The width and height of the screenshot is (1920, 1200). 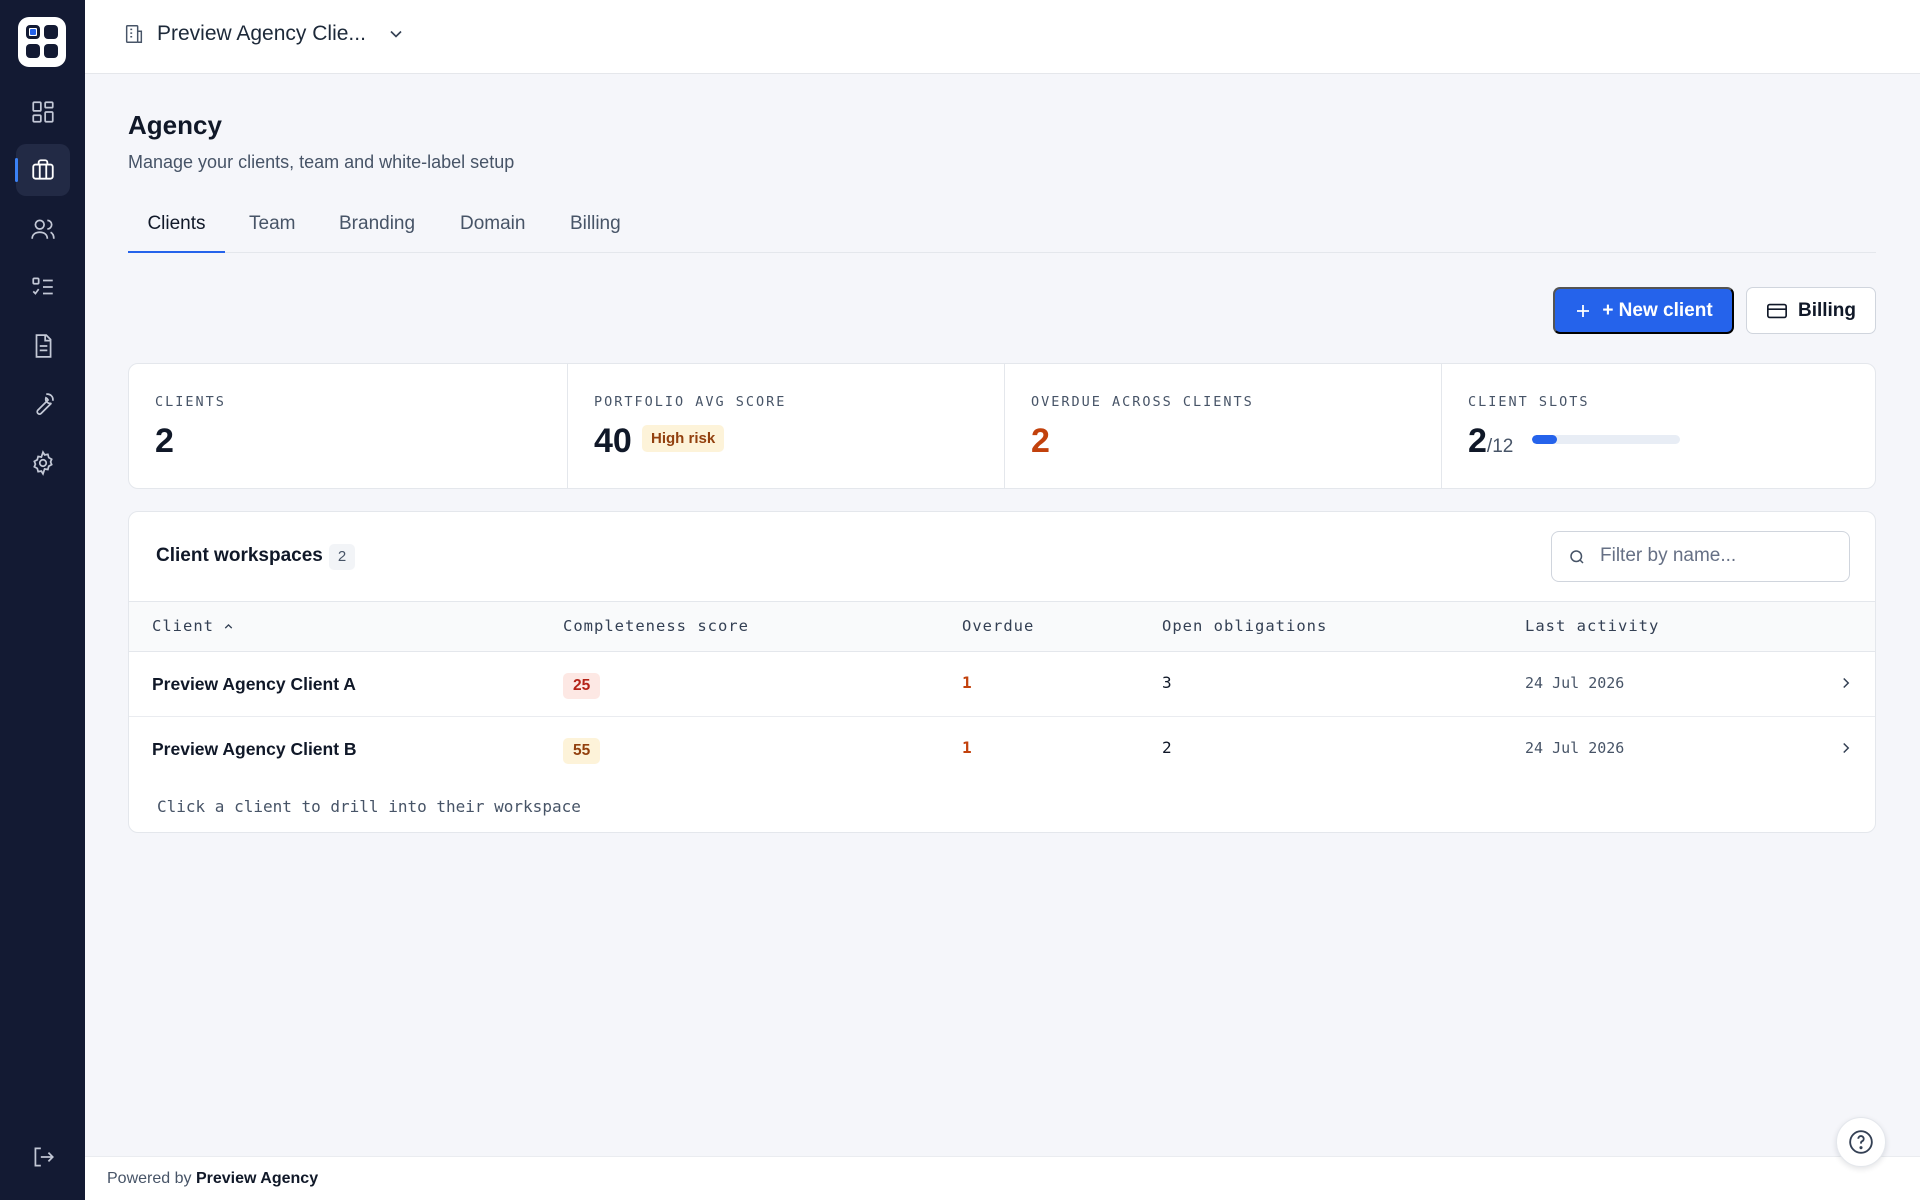 I want to click on sidebar, so click(x=42, y=600).